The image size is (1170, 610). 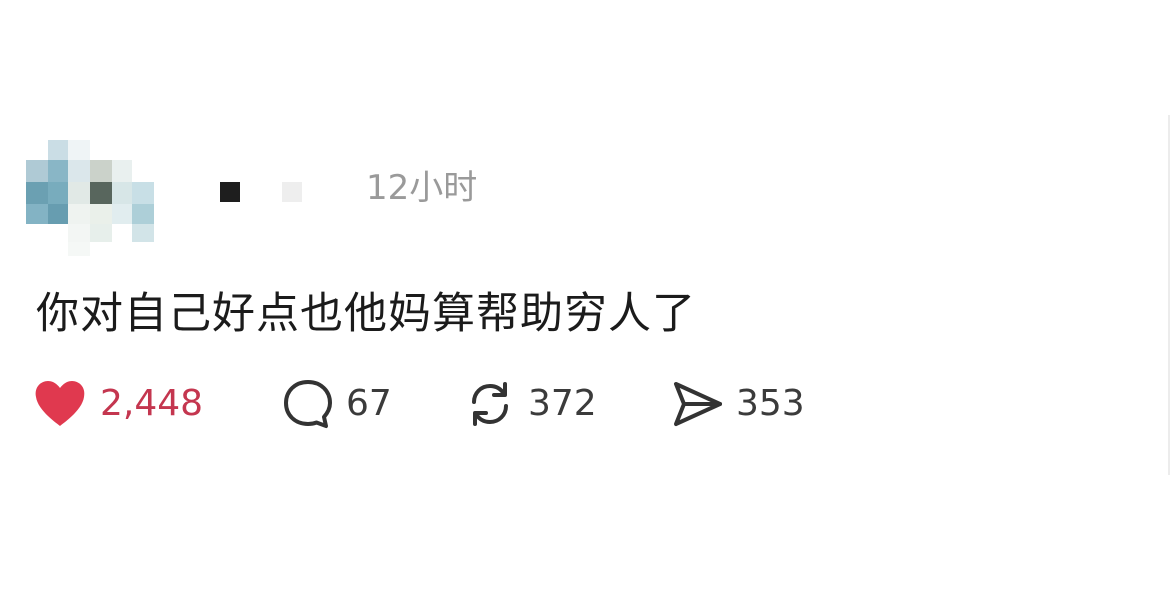 I want to click on comment-count: 67, so click(x=369, y=403).